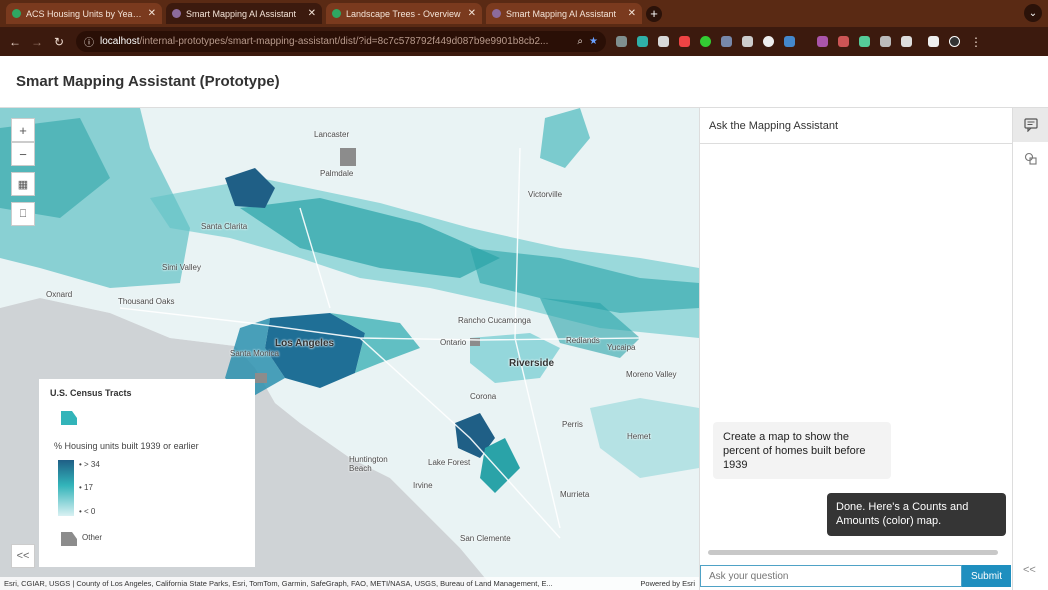 The image size is (1048, 590). I want to click on legend-color-ramp, so click(66, 488).